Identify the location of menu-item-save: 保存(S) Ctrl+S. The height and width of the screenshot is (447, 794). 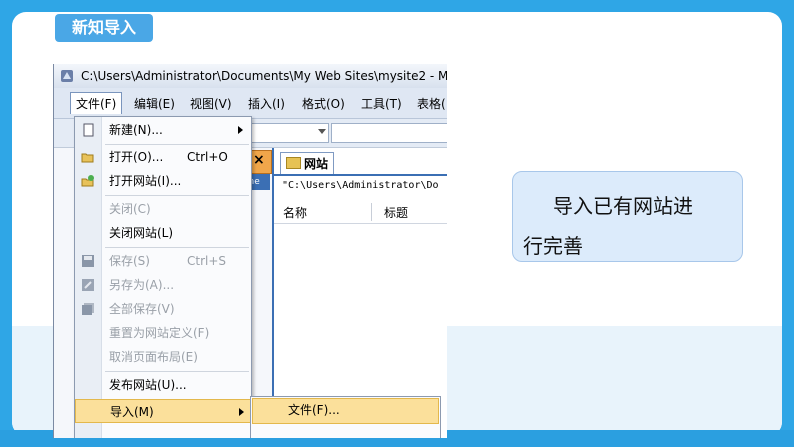
(163, 261).